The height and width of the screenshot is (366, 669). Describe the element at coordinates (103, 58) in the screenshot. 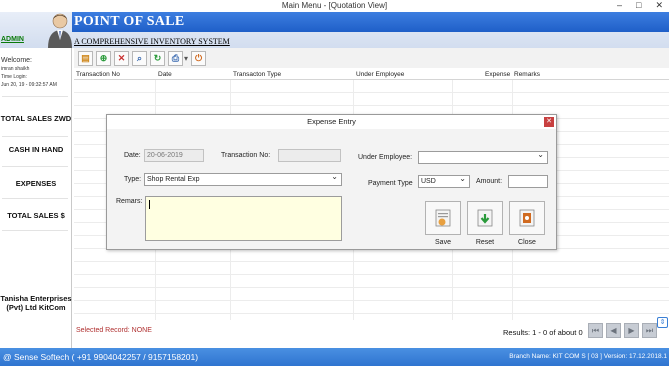

I see `add-icon: ⊕` at that location.